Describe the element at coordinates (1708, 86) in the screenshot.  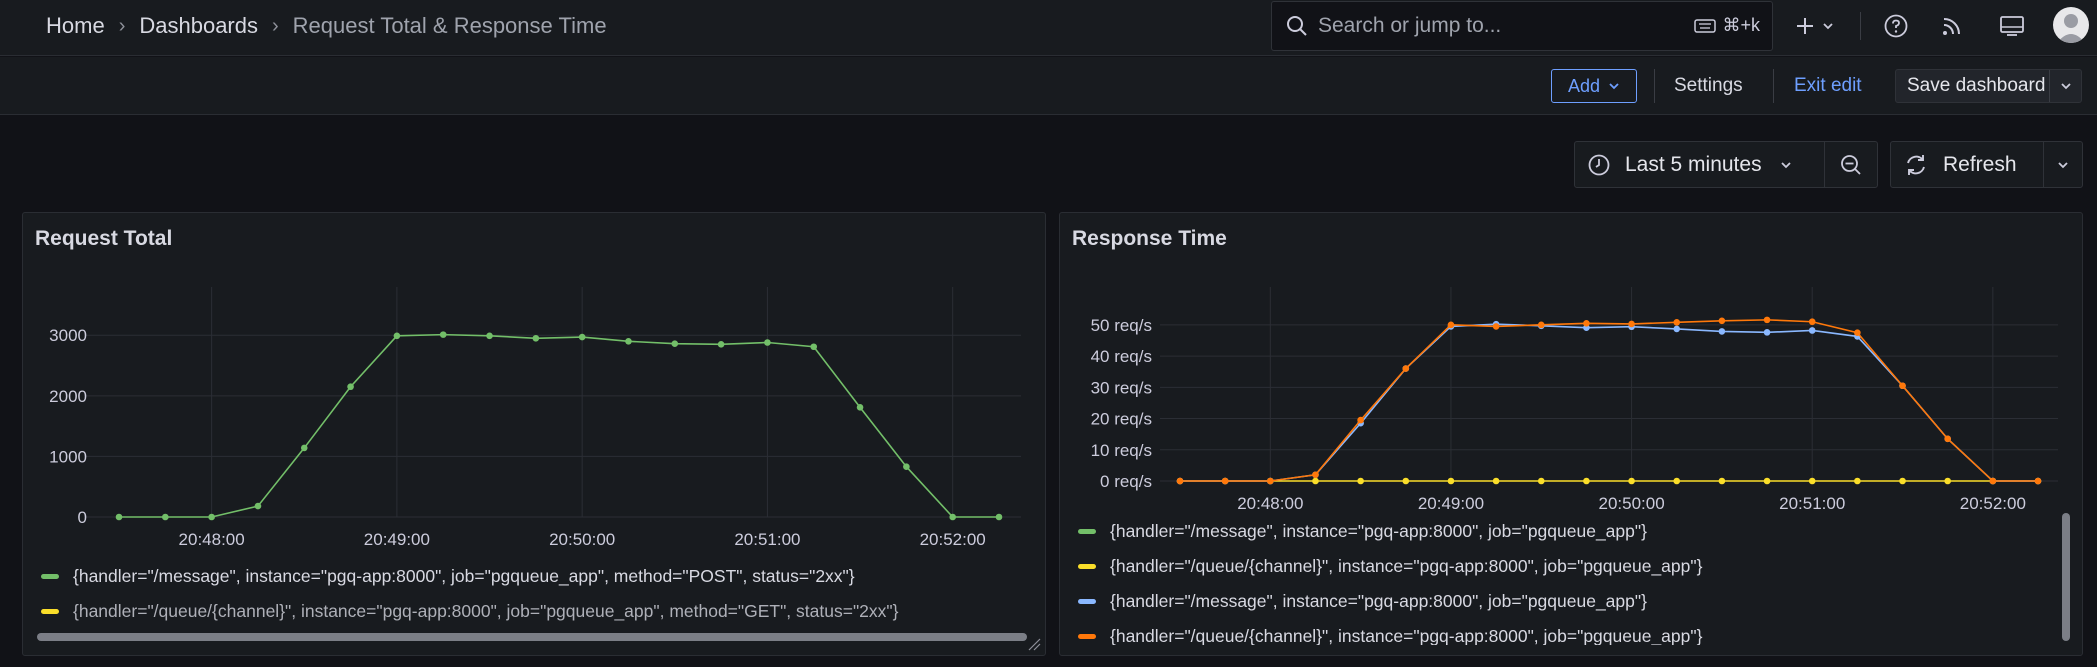
I see `settings-button: Settings` at that location.